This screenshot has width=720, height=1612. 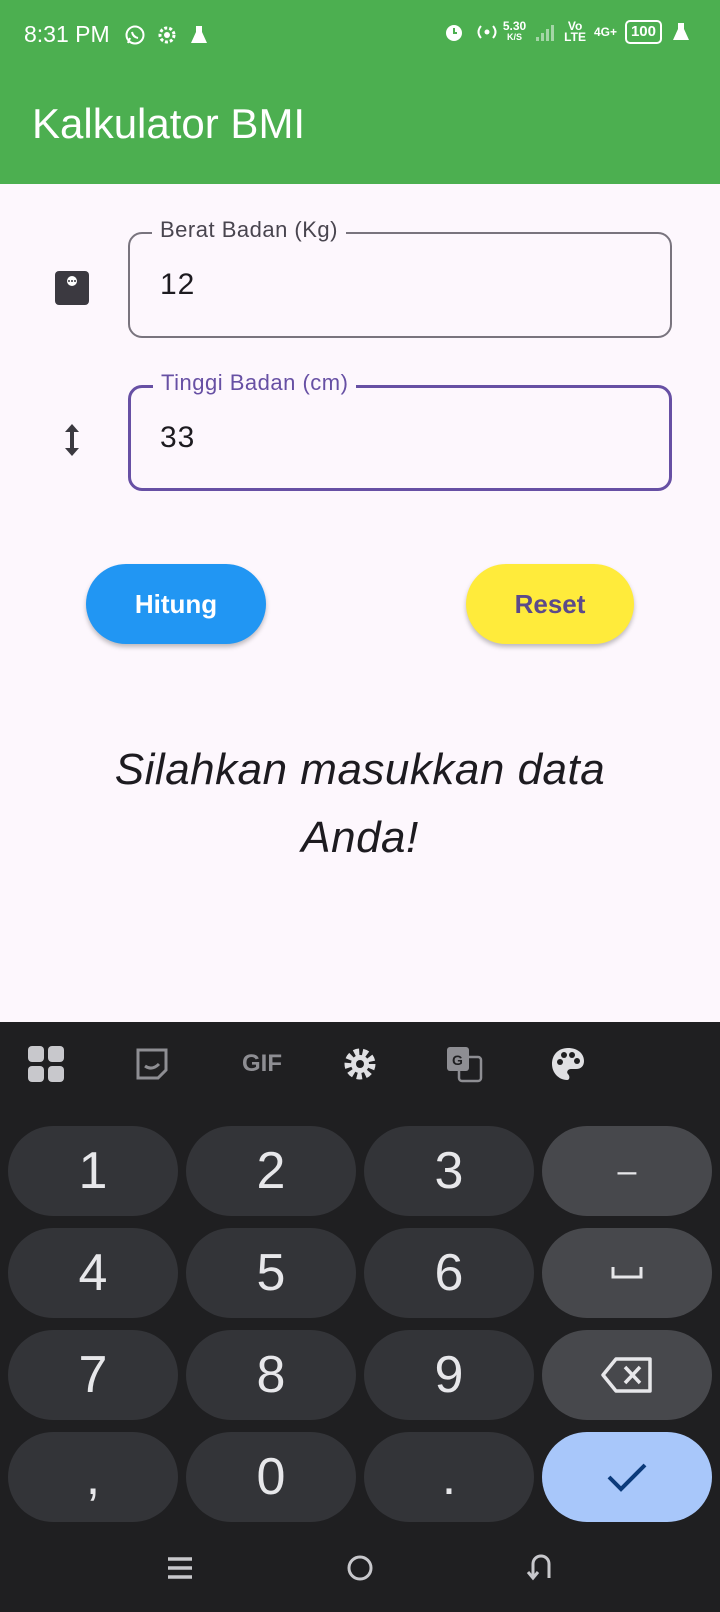 What do you see at coordinates (199, 35) in the screenshot?
I see `flask-icon` at bounding box center [199, 35].